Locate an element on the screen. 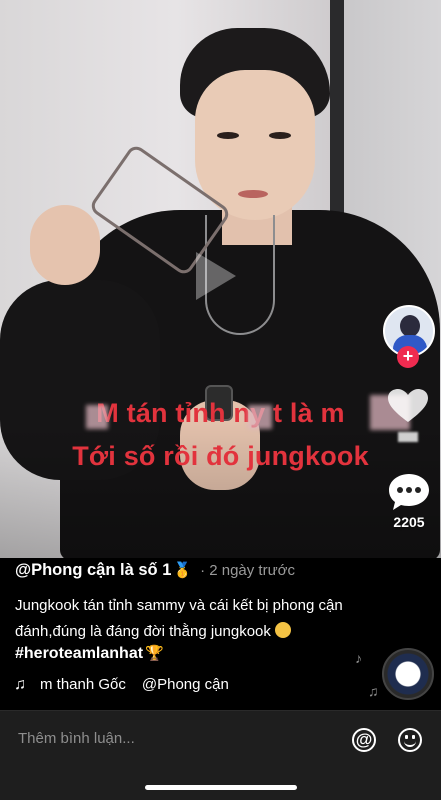 The width and height of the screenshot is (441, 800). author-username: @Phong cận là số 1 is located at coordinates (93, 570).